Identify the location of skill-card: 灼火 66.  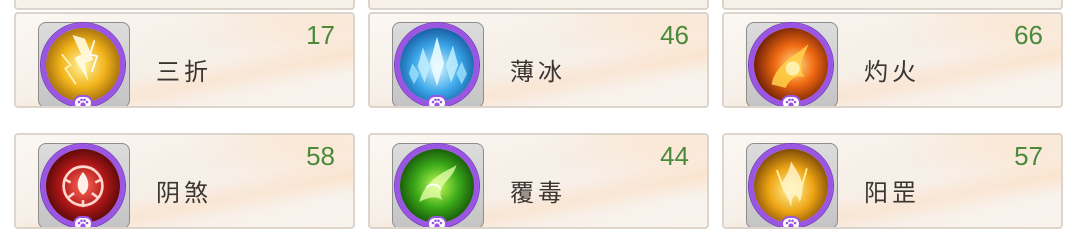
(892, 60).